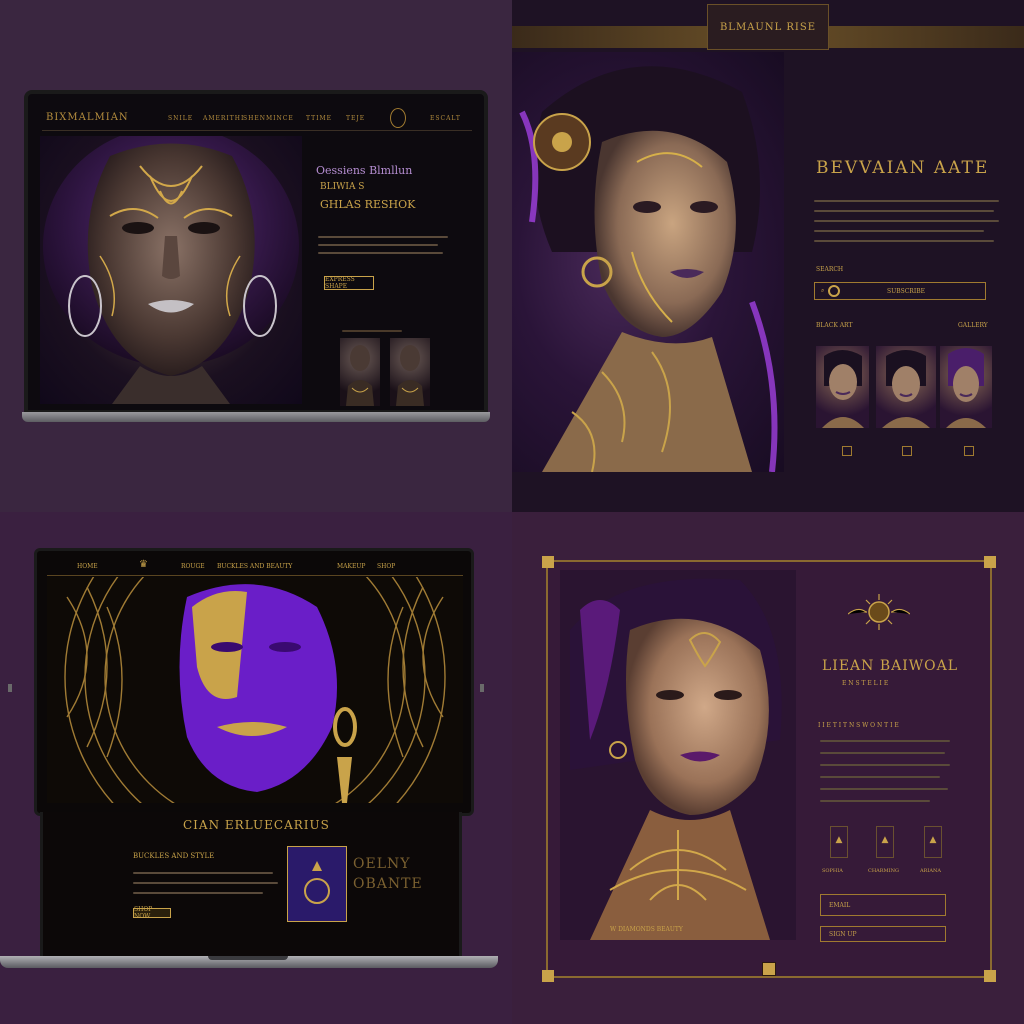 This screenshot has width=1024, height=1024. I want to click on nav-item-home: HOME, so click(87, 566).